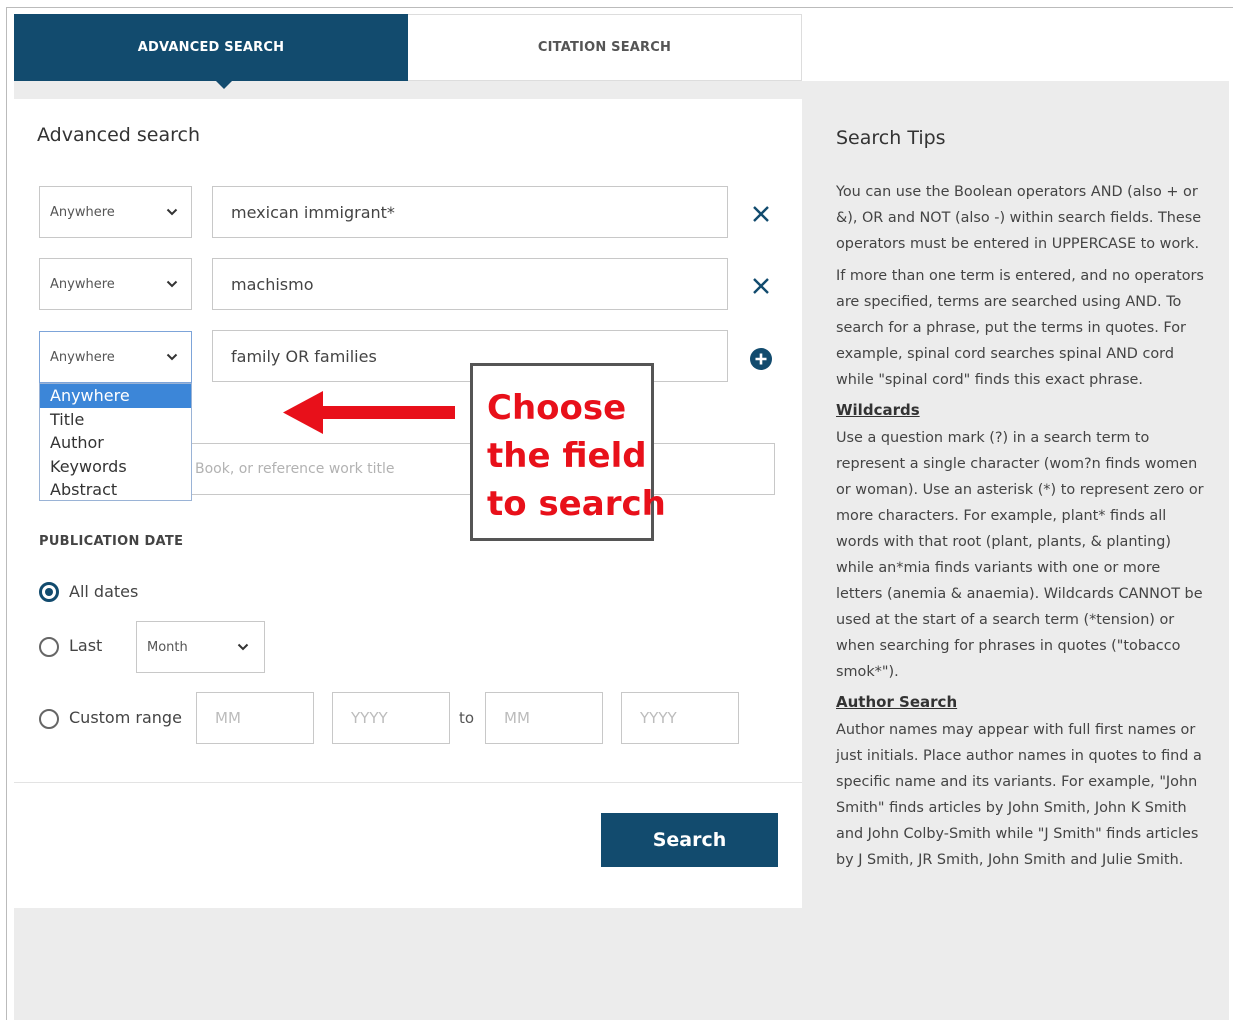  What do you see at coordinates (115, 396) in the screenshot?
I see `dropdown-option-anywhere: Anywhere` at bounding box center [115, 396].